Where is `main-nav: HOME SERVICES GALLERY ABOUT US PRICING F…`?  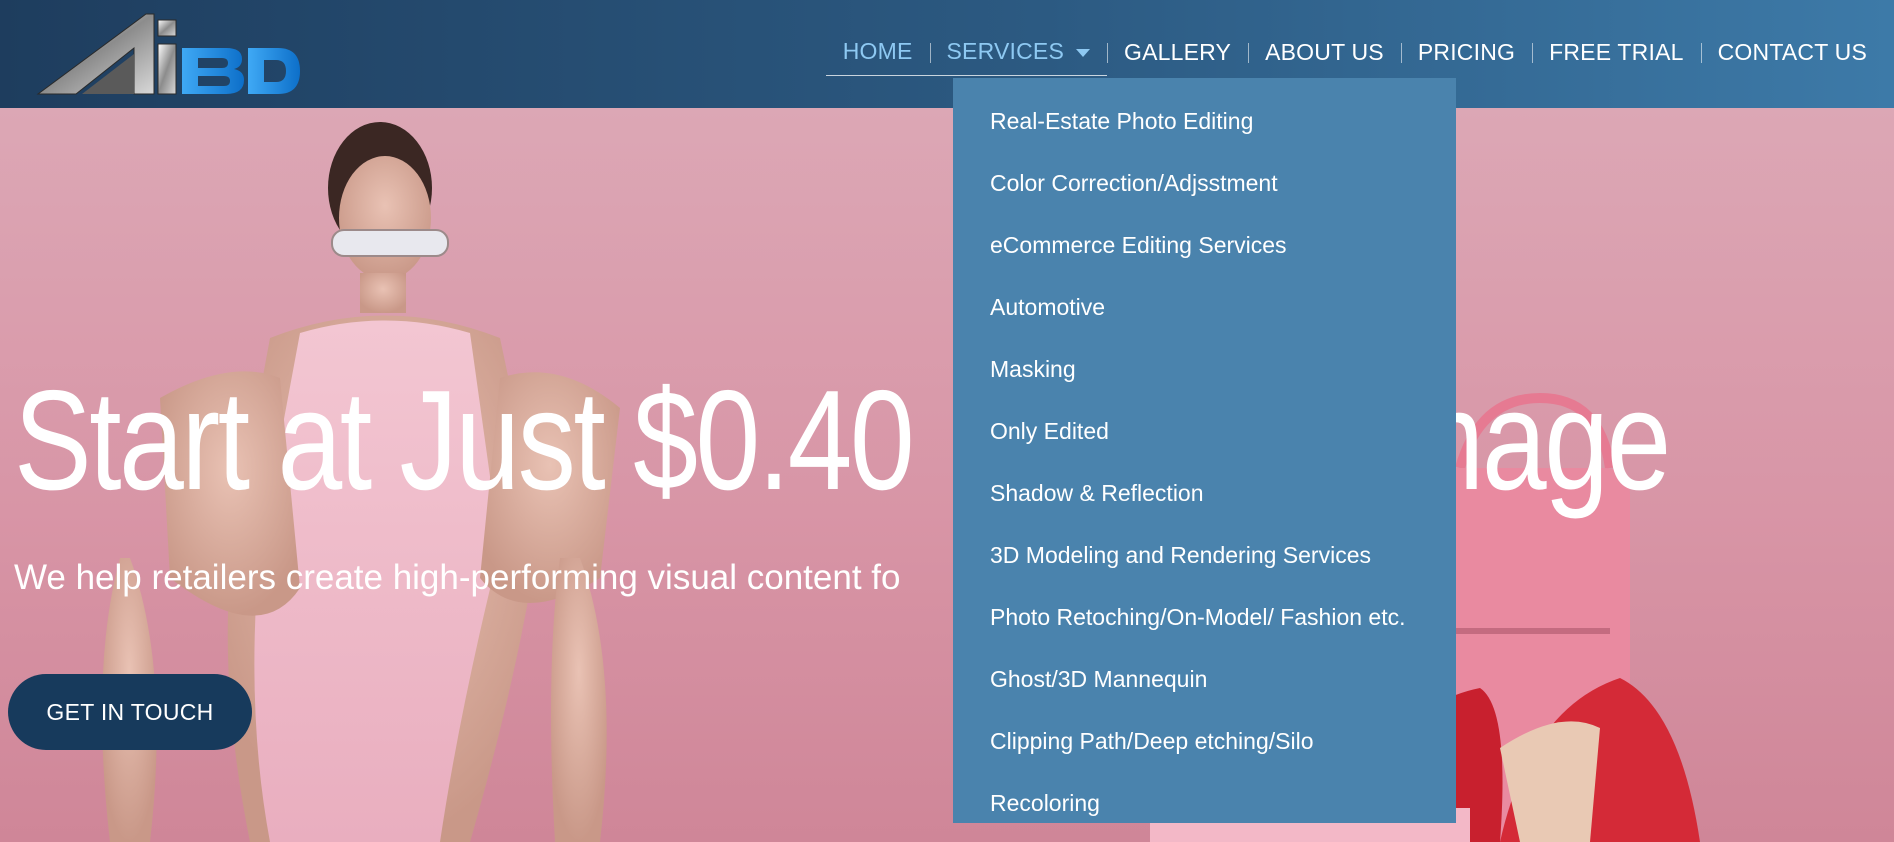
main-nav: HOME SERVICES GALLERY ABOUT US PRICING F… is located at coordinates (1354, 52).